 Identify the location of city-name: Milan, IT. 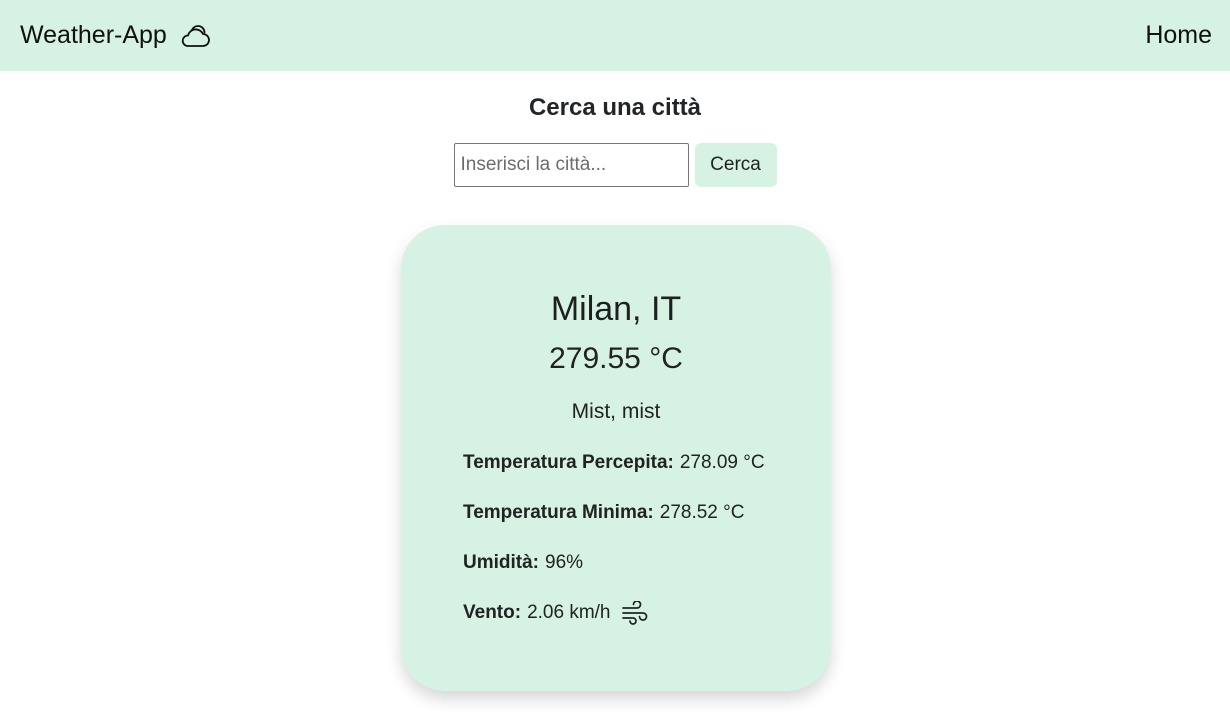
(616, 309).